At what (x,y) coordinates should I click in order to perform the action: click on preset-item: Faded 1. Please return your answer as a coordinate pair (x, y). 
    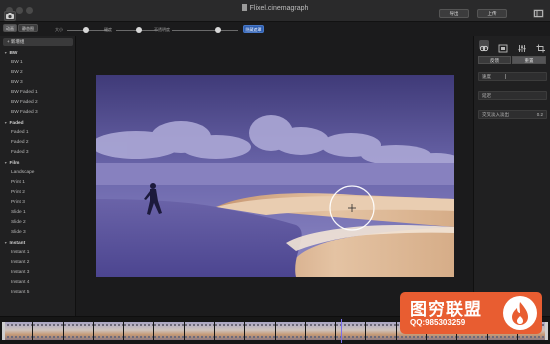
    Looking at the image, I should click on (38, 133).